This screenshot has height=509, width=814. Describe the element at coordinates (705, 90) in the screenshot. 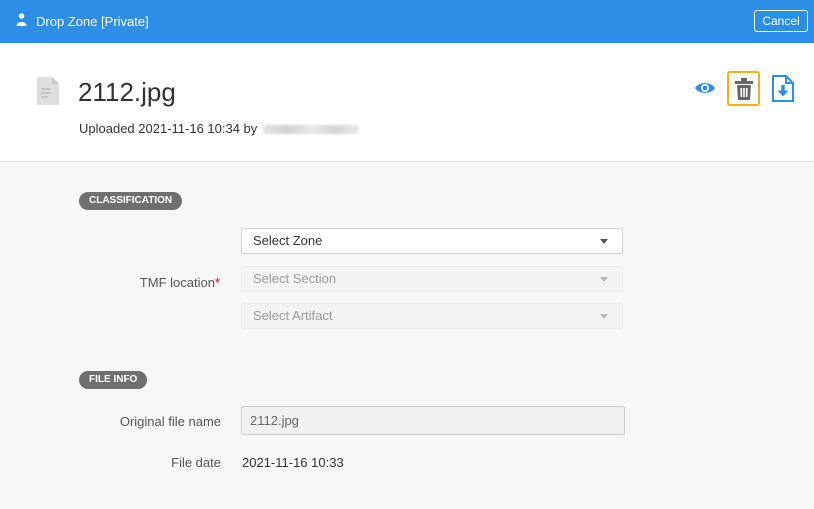

I see `eye-icon` at that location.